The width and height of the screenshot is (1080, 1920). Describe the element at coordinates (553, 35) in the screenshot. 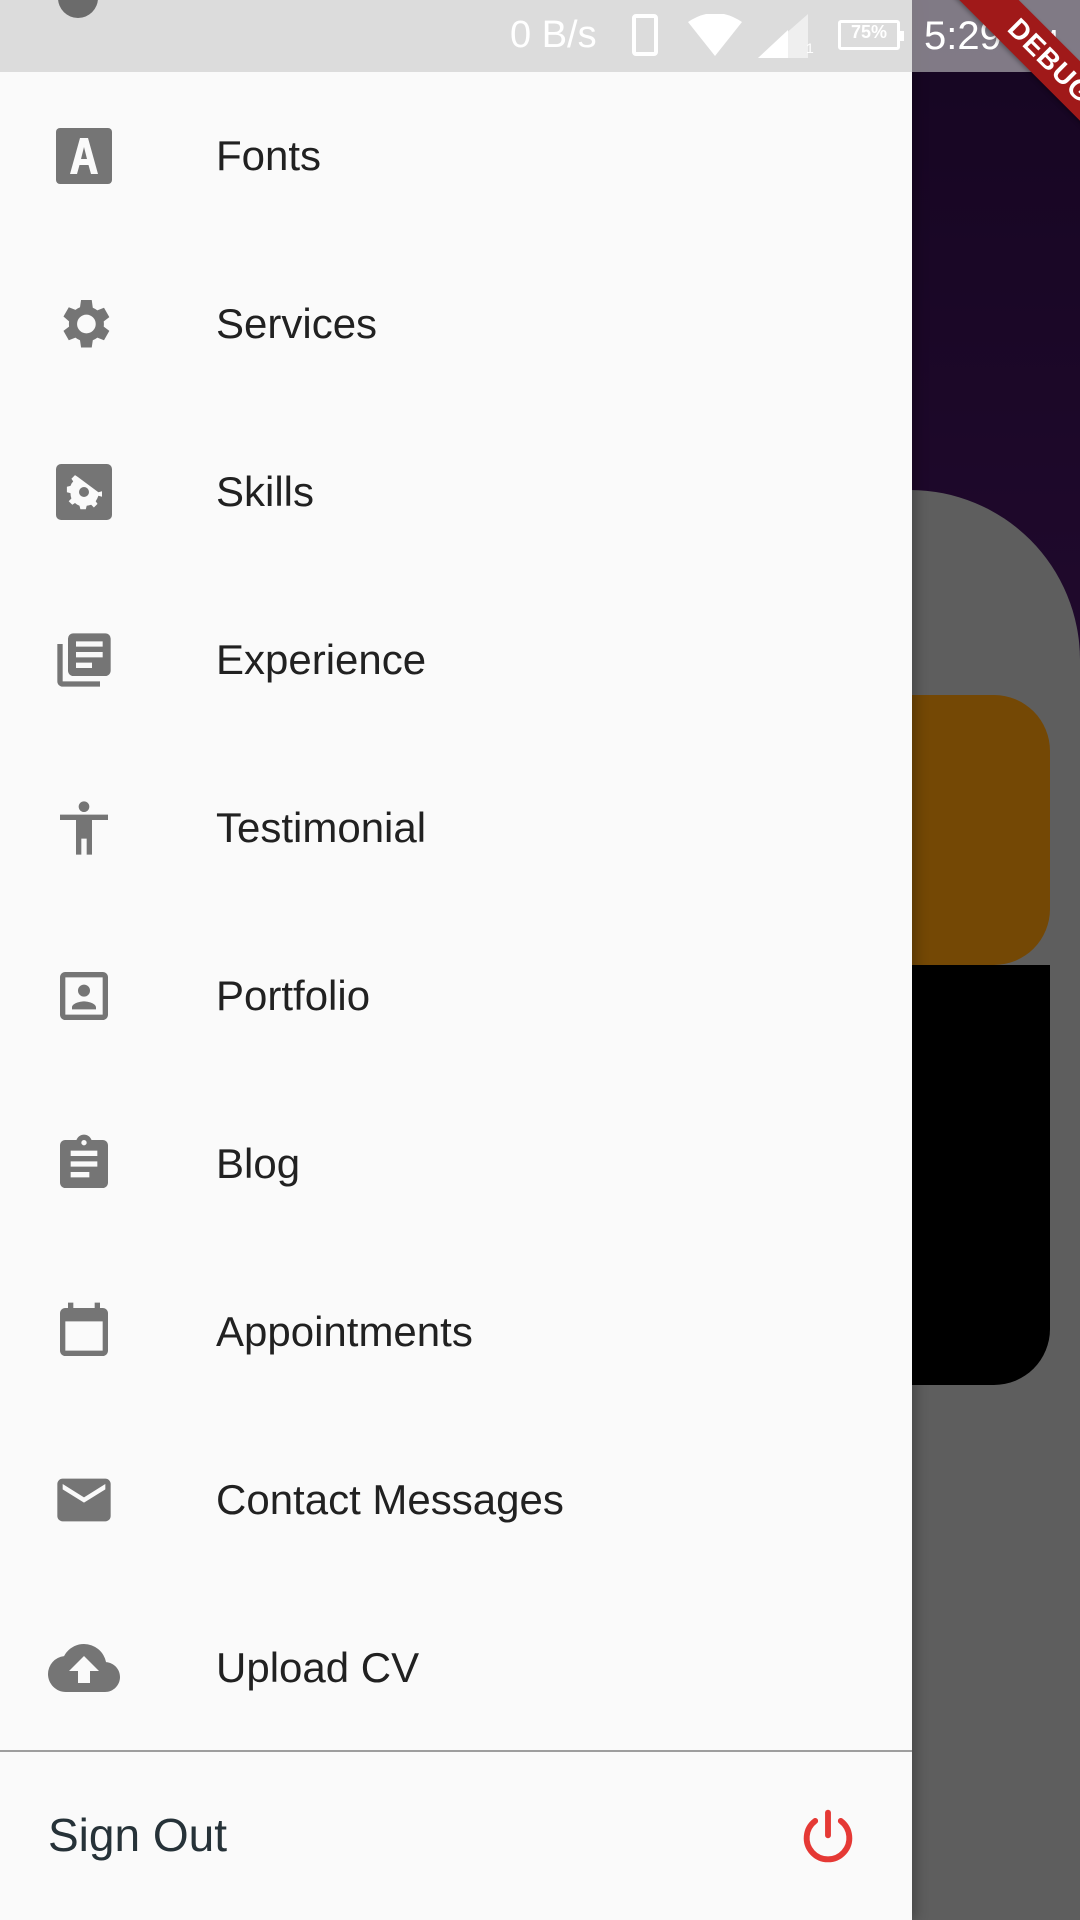

I see `network-speed: 0 B/s` at that location.